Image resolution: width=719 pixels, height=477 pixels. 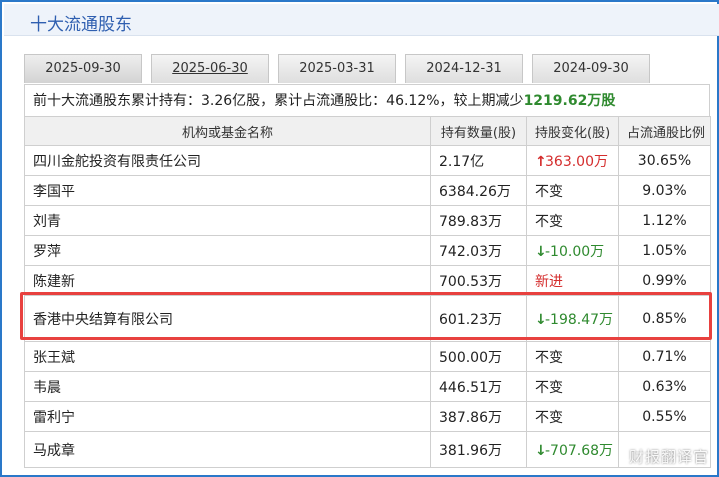 I want to click on table-row: 雷利宁 387.86万 不变 0.55%, so click(x=367, y=416).